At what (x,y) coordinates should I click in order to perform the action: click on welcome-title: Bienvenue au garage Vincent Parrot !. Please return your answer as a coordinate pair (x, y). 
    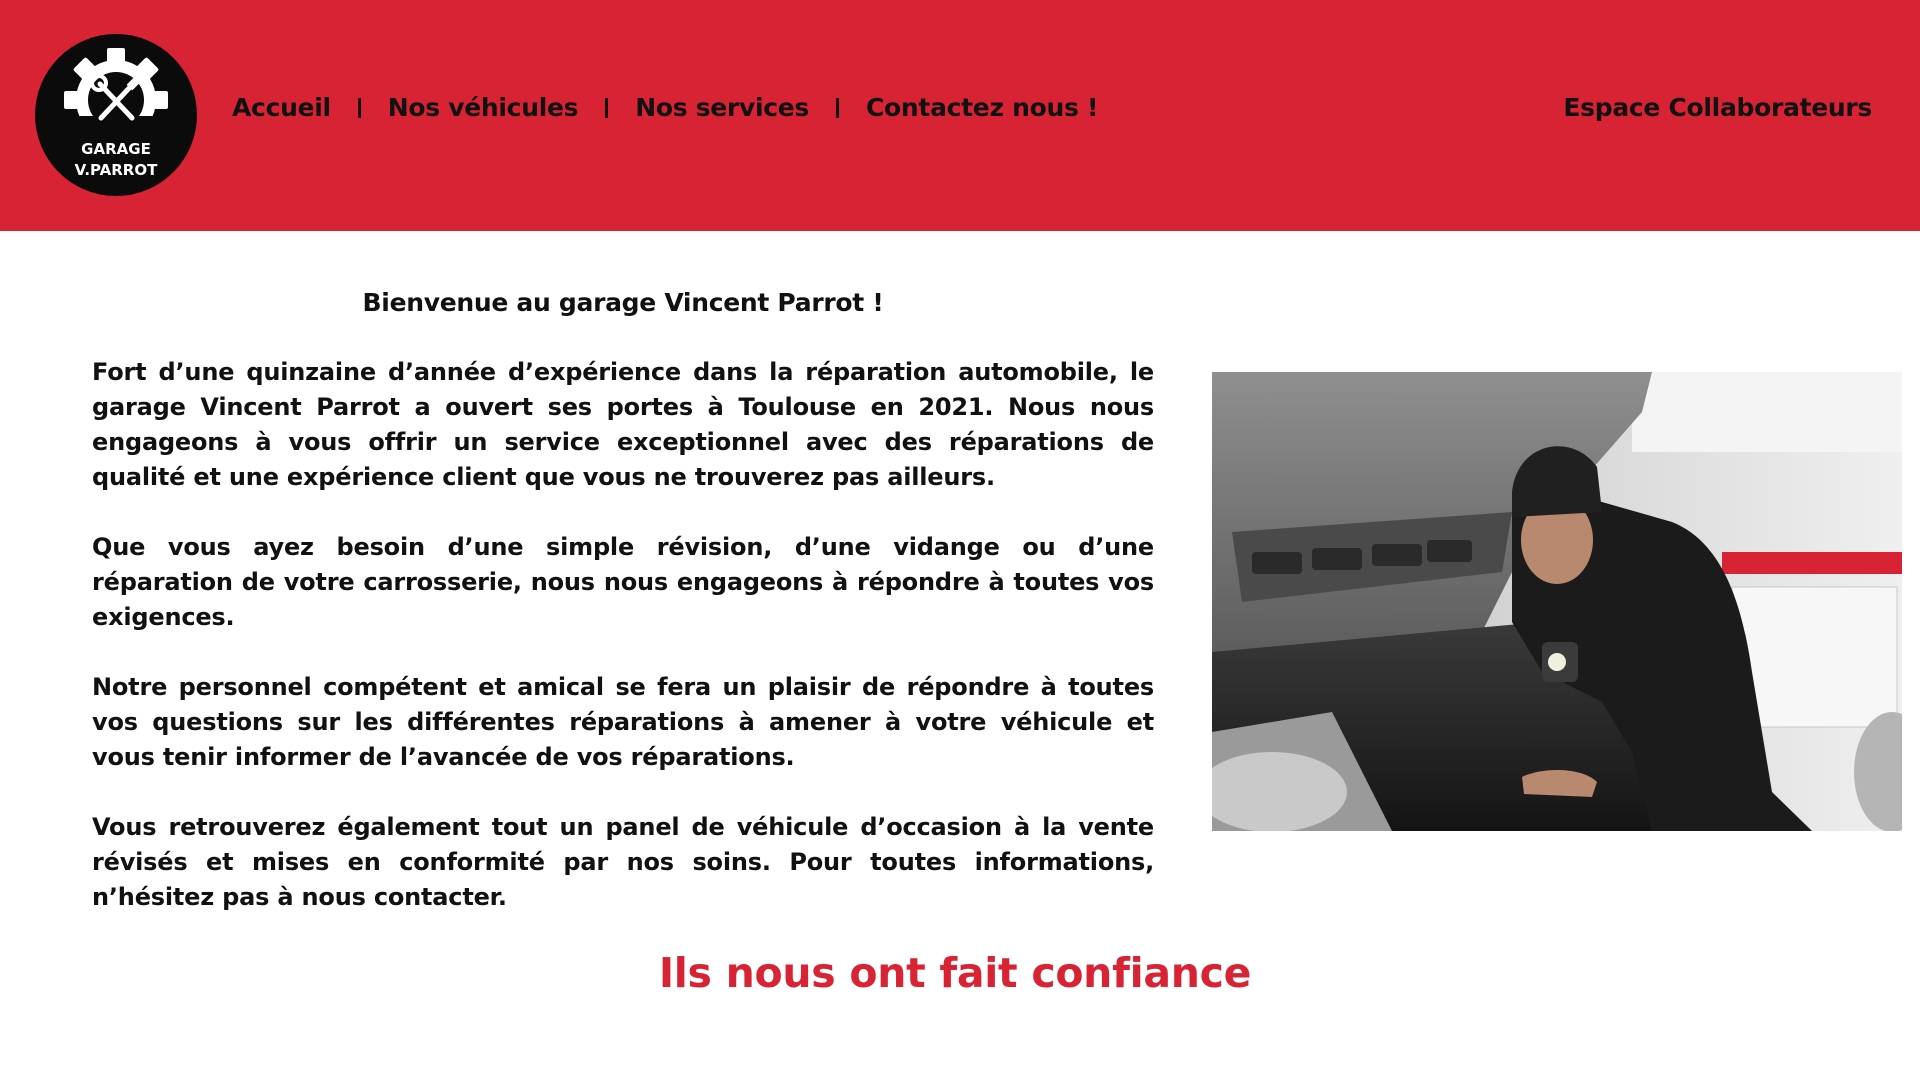
    Looking at the image, I should click on (623, 302).